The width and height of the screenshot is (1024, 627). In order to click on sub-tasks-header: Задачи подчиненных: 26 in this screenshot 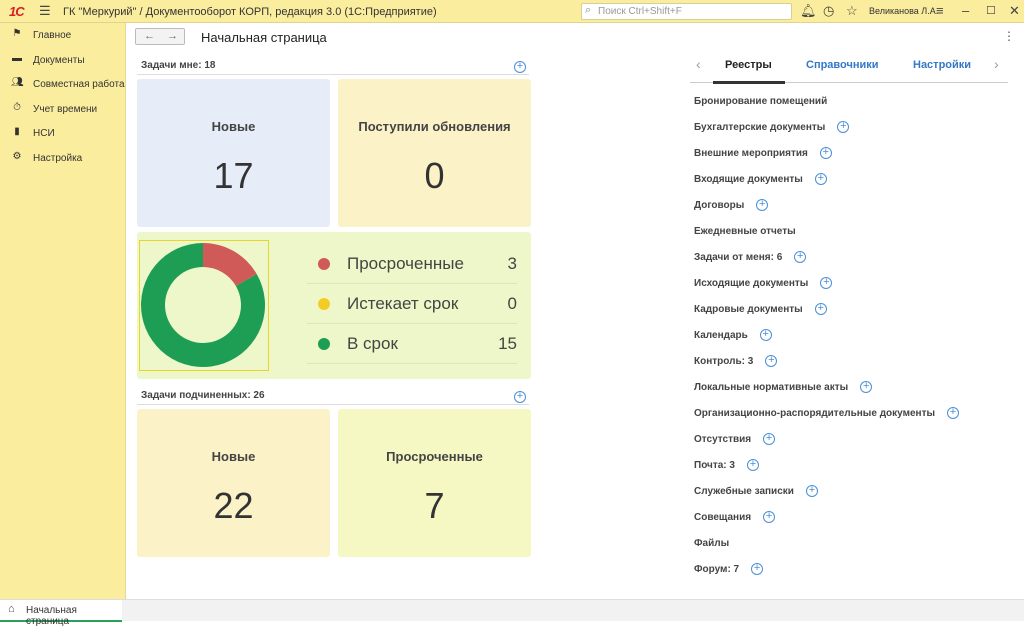, I will do `click(203, 395)`.